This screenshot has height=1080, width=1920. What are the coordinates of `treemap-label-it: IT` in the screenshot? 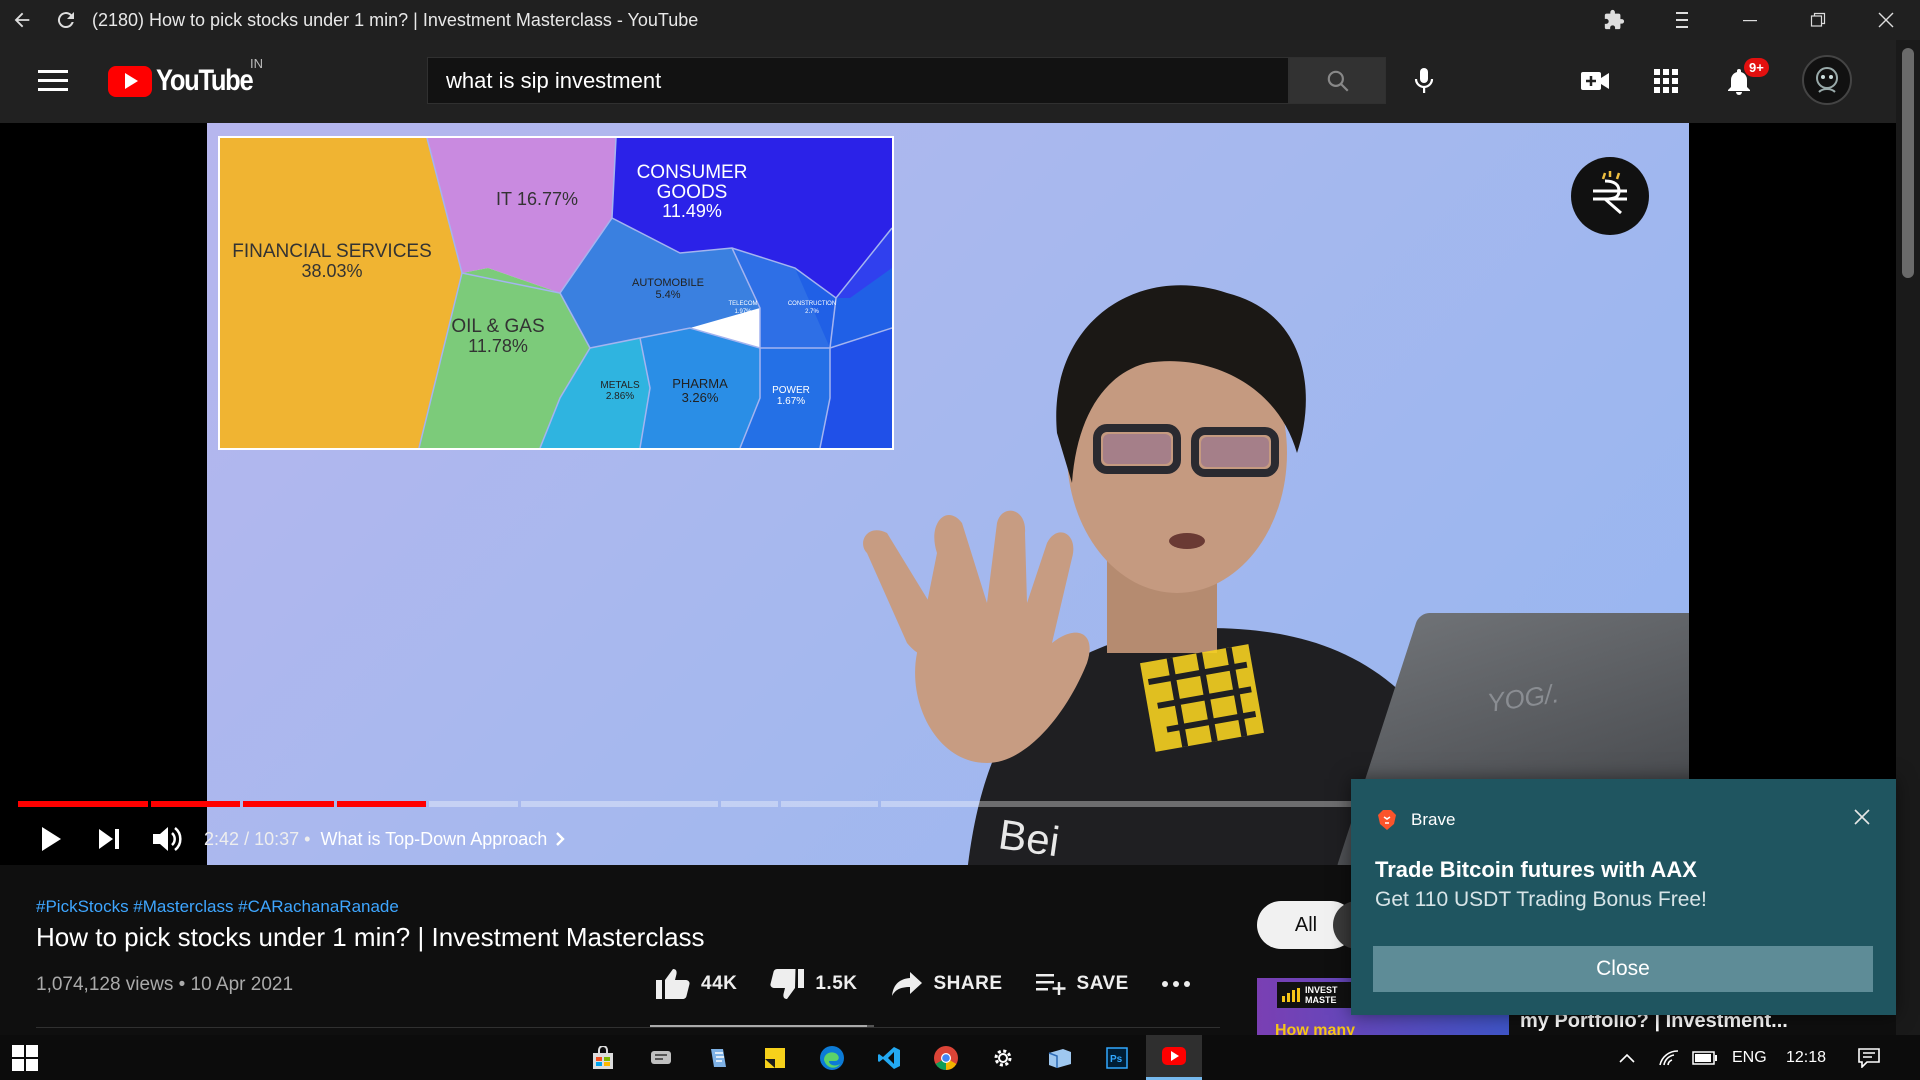 It's located at (504, 199).